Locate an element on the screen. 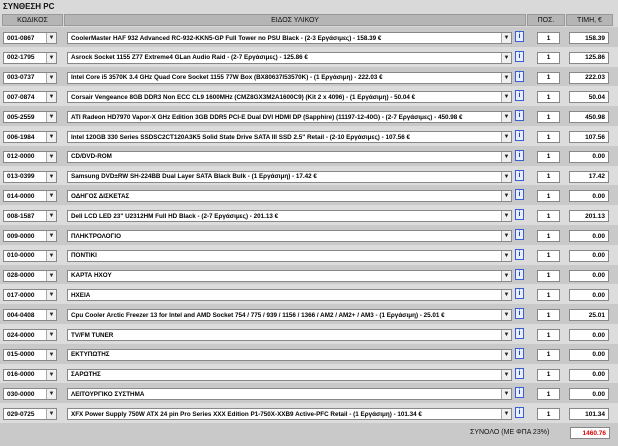 The image size is (618, 446). code-select: 006-1984 ▼ is located at coordinates (30, 137).